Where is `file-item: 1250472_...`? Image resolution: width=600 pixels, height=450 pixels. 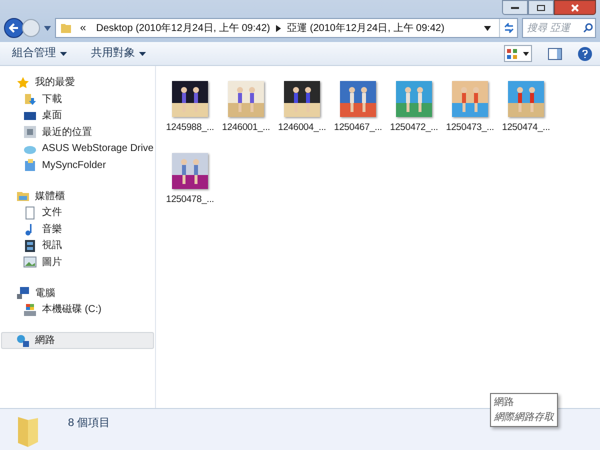
file-item: 1250472_... is located at coordinates (414, 108).